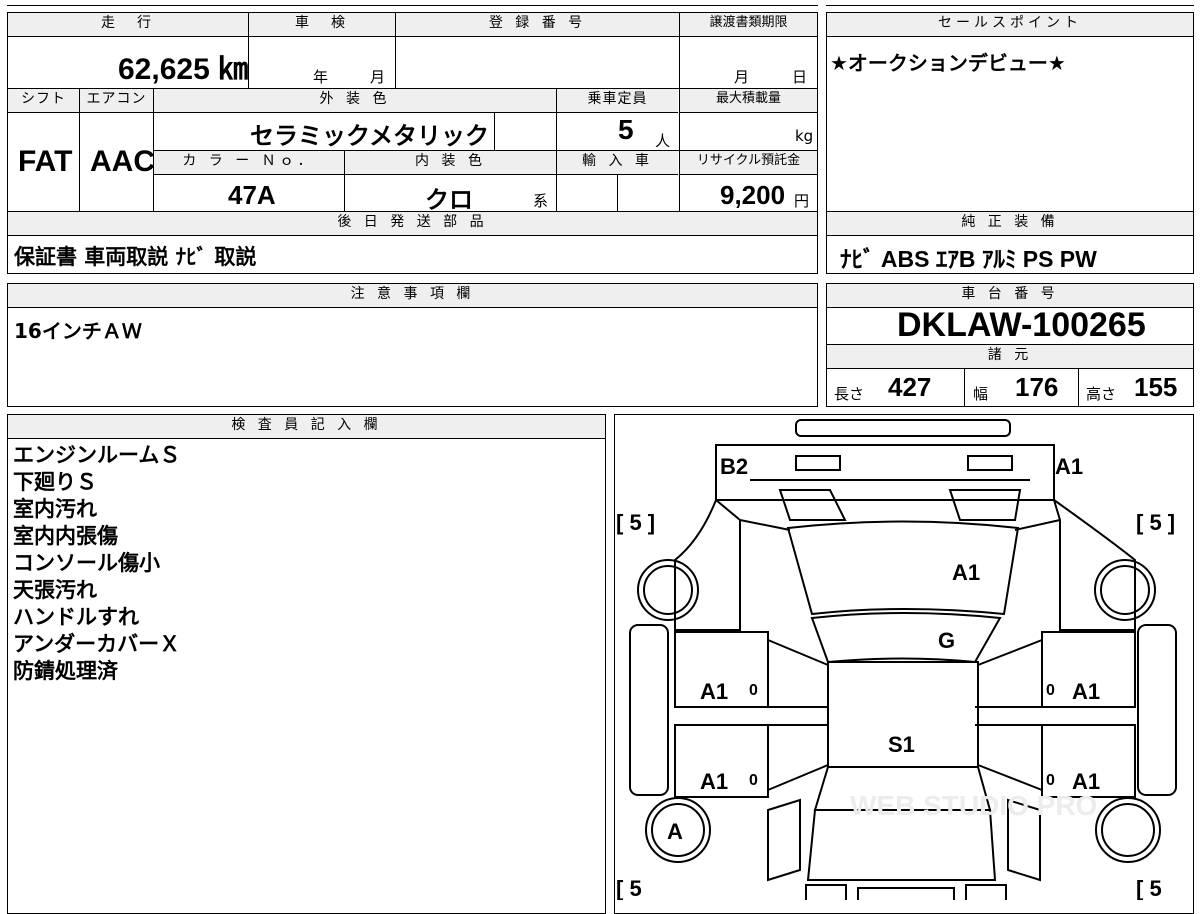  Describe the element at coordinates (800, 77) in the screenshot. I see `transfer-day-label: 日` at that location.